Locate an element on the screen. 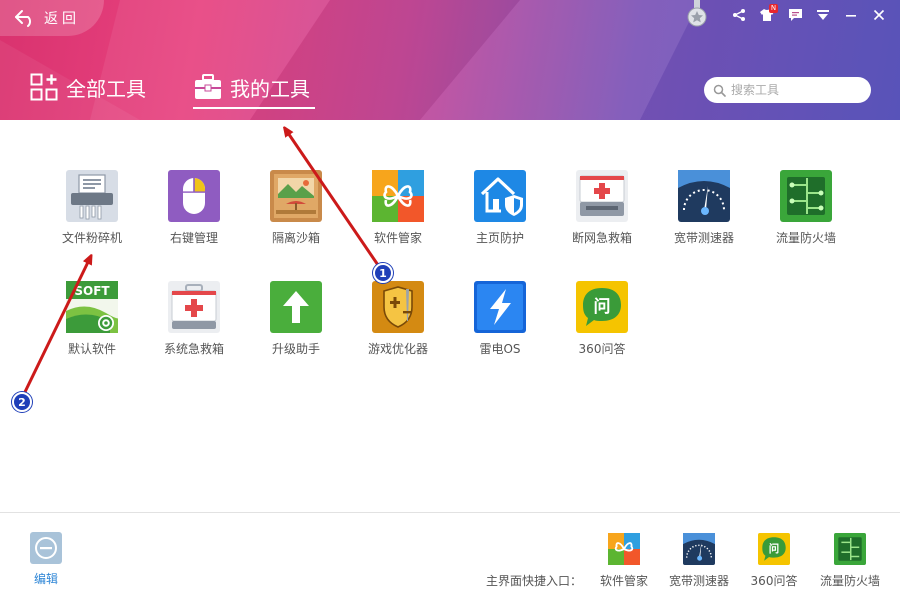 The height and width of the screenshot is (600, 900). tab-all-tools: 全部工具 is located at coordinates (88, 87).